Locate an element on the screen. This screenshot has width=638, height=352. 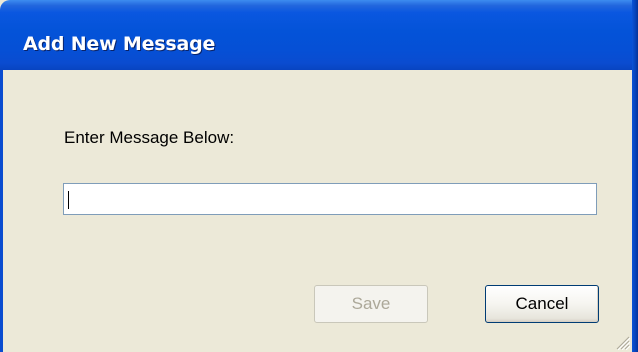
window-title: Add New Message is located at coordinates (119, 44).